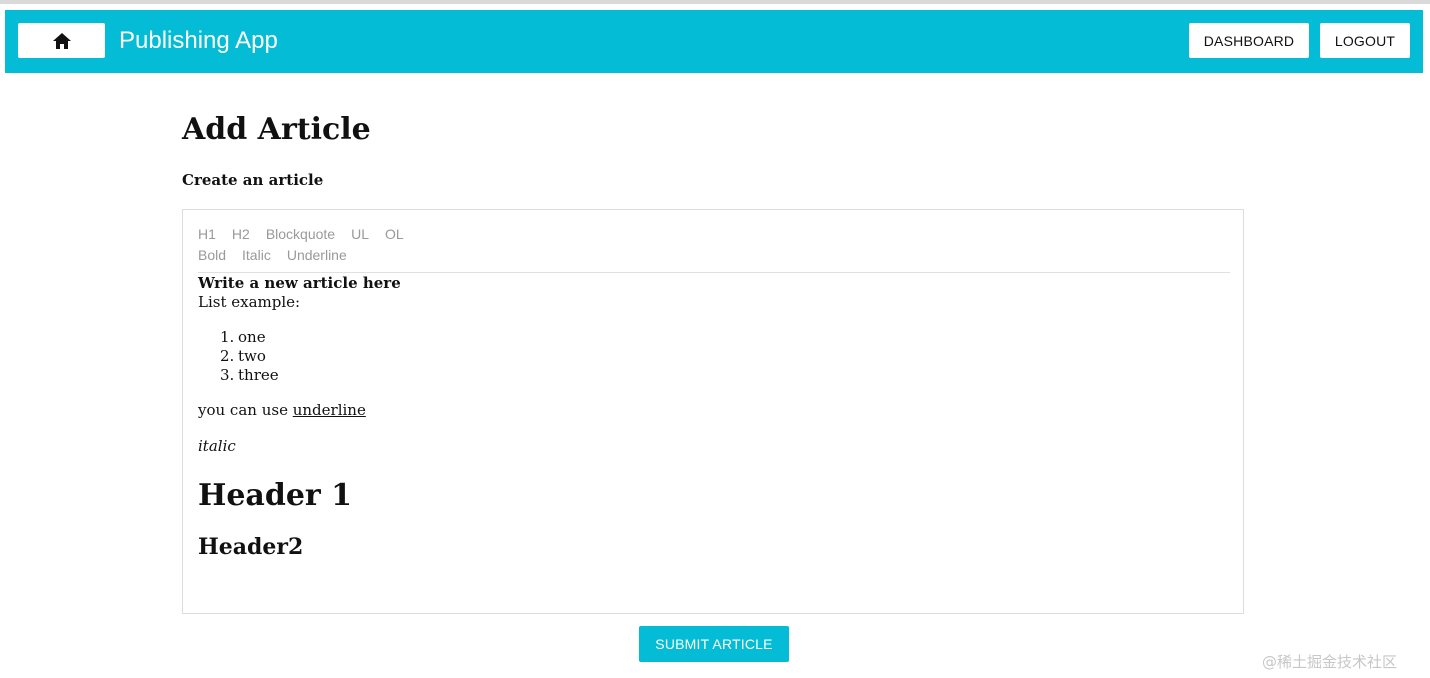  I want to click on toolbar-underline-button: Underline, so click(317, 255).